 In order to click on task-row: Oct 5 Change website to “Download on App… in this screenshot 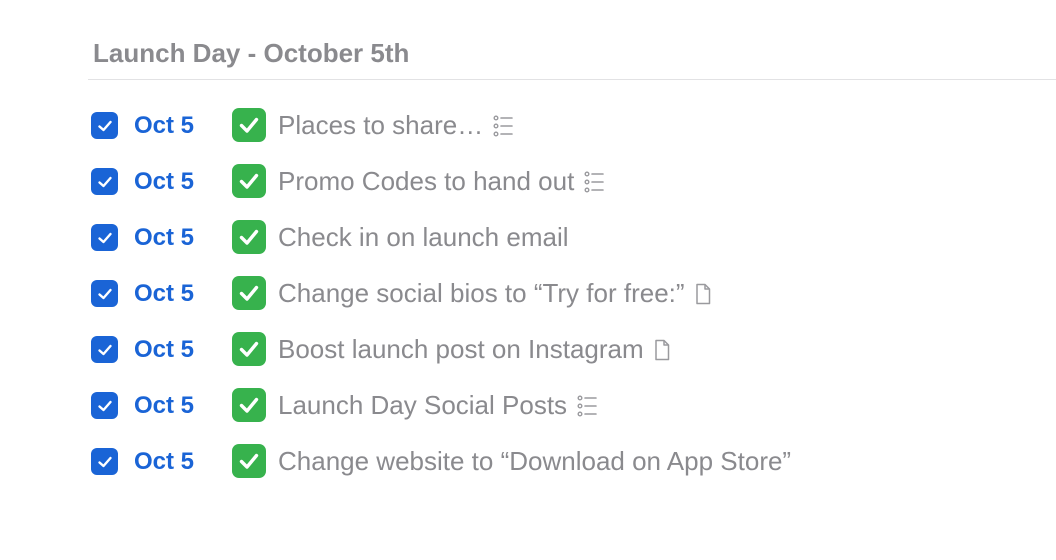, I will do `click(568, 462)`.